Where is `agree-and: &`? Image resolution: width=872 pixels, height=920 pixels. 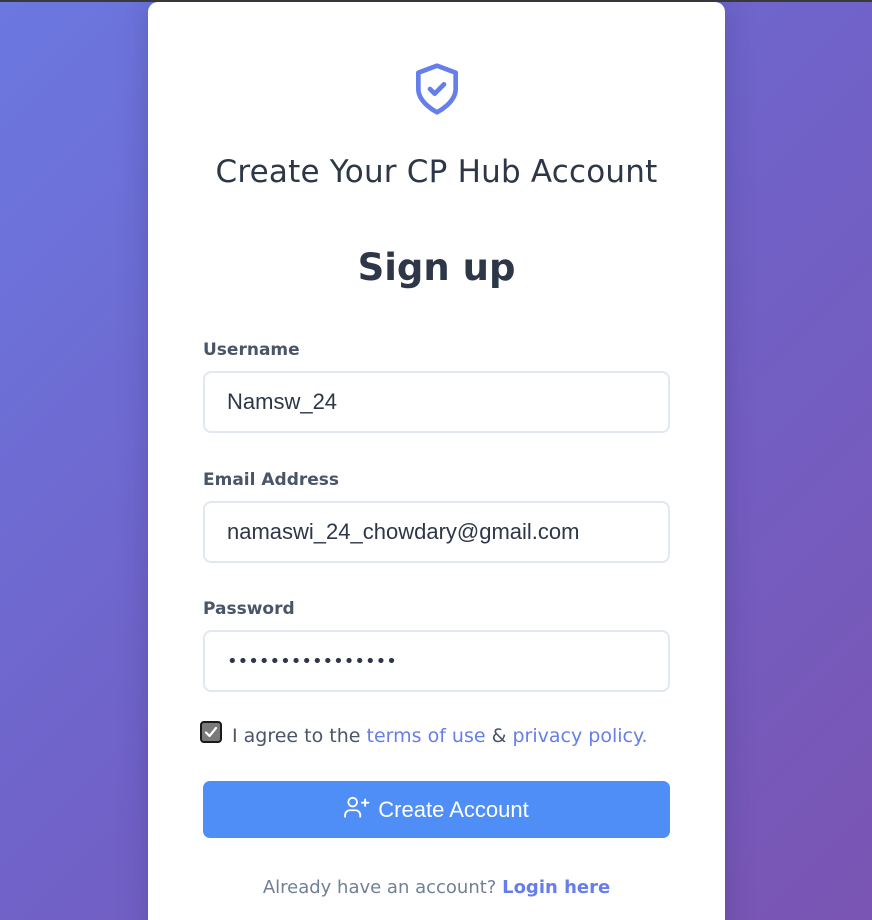
agree-and: & is located at coordinates (499, 736).